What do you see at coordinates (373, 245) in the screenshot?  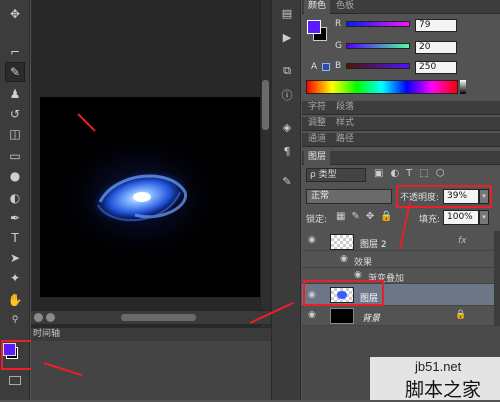 I see `layer-name: 图层 2` at bounding box center [373, 245].